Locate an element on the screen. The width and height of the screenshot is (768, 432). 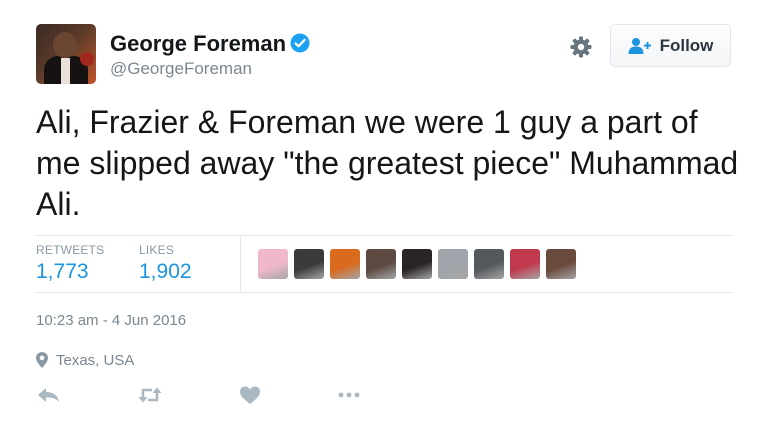
divider-top is located at coordinates (384, 235).